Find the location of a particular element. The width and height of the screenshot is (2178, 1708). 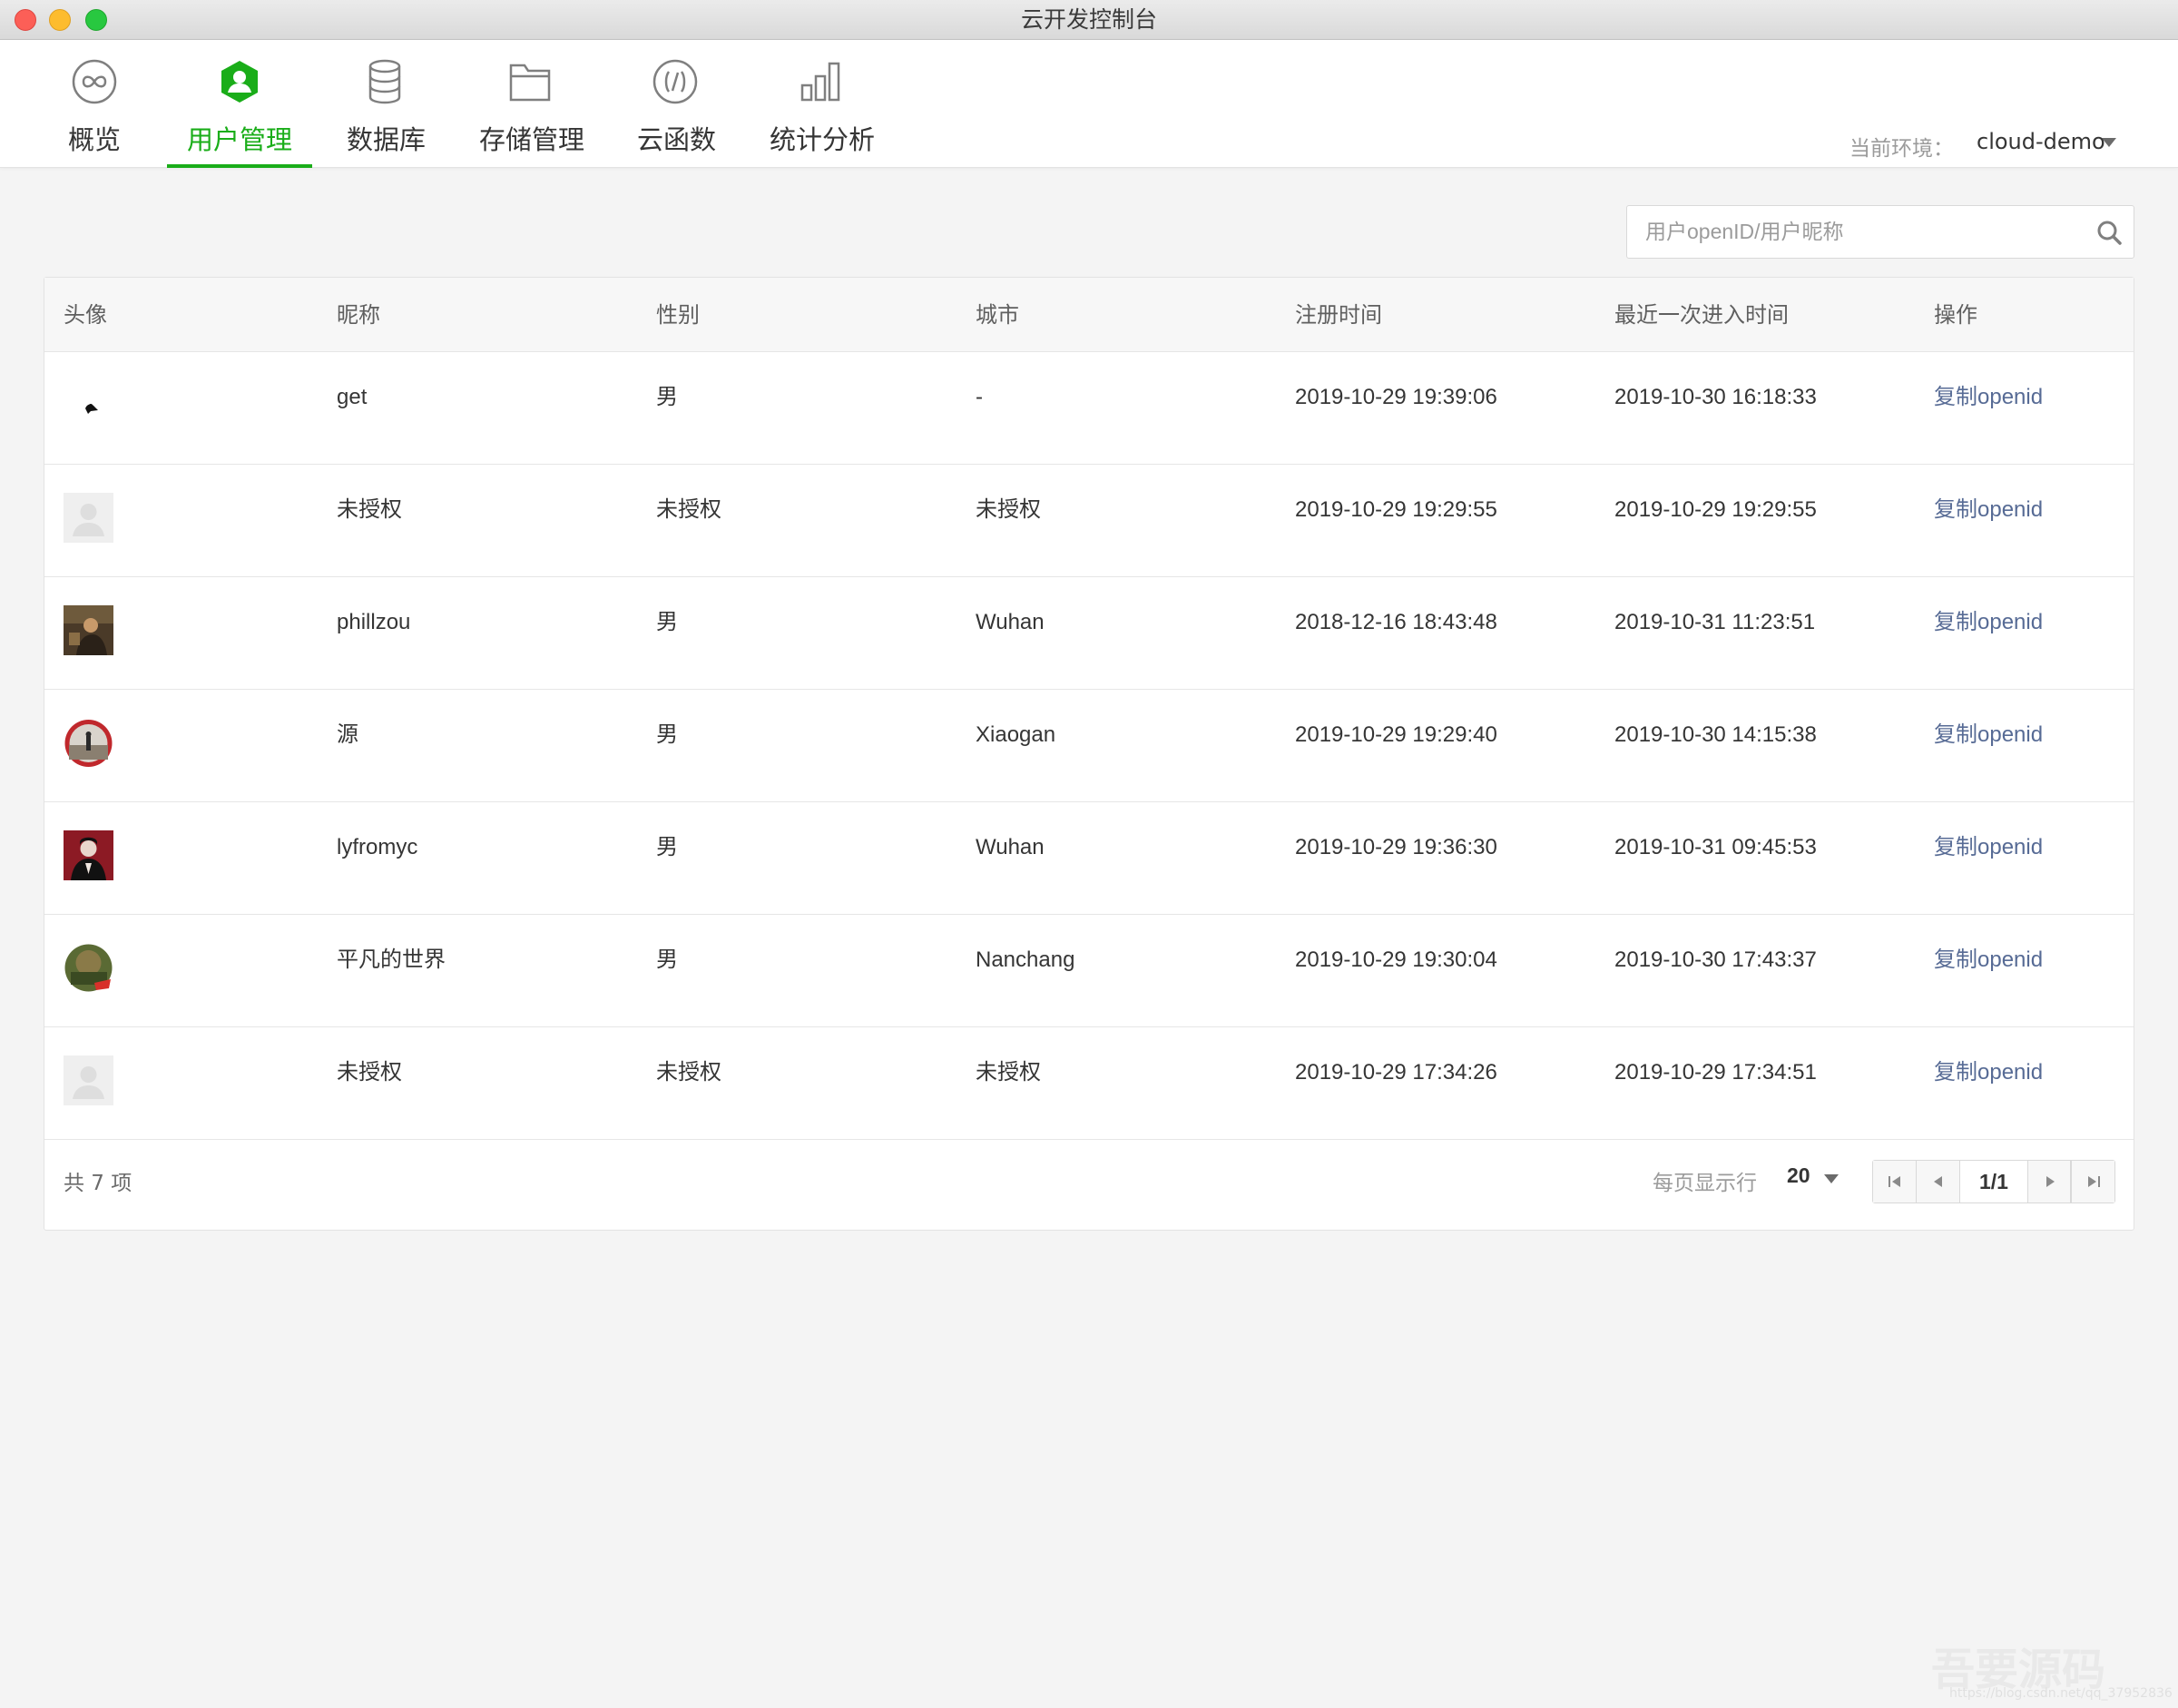

window-title: 云开发控制台 is located at coordinates (1088, 19).